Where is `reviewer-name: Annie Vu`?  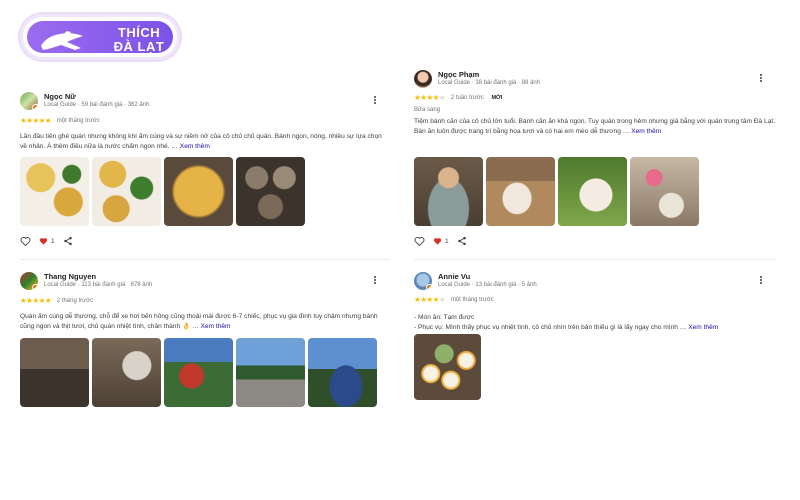
reviewer-name: Annie Vu is located at coordinates (454, 276).